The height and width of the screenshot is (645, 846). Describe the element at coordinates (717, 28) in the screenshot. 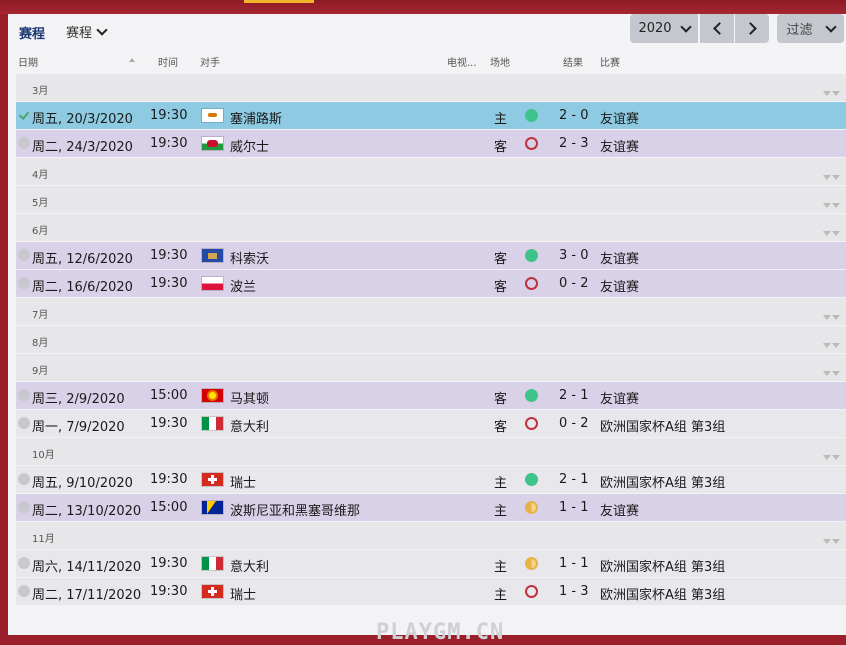

I see `previous-year-button` at that location.